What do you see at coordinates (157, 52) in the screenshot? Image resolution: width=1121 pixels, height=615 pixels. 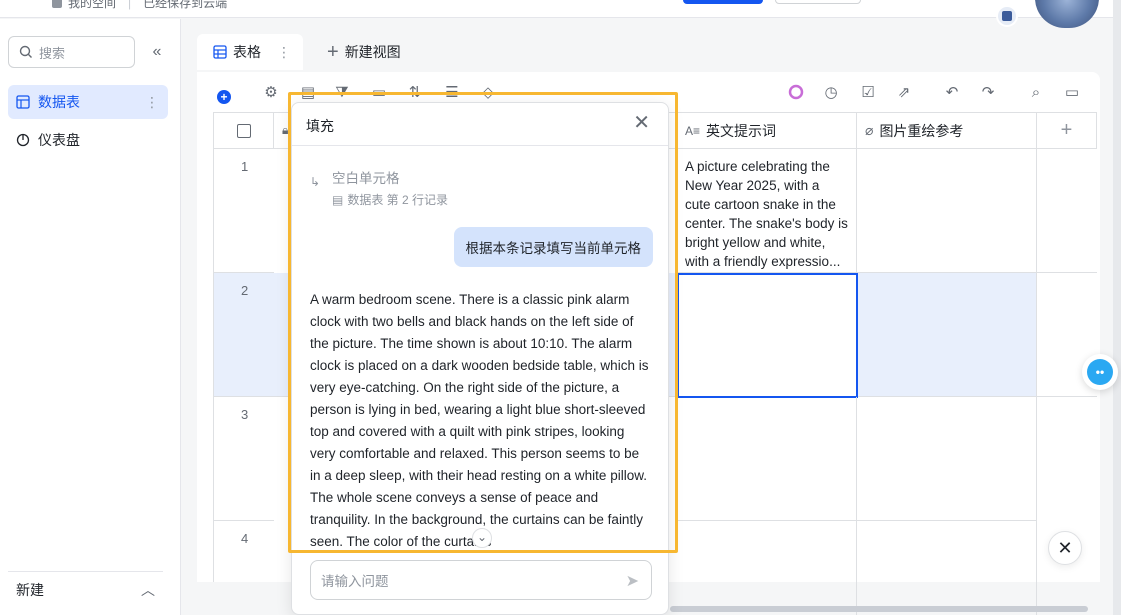 I see `collapse-sidebar-icon: «` at bounding box center [157, 52].